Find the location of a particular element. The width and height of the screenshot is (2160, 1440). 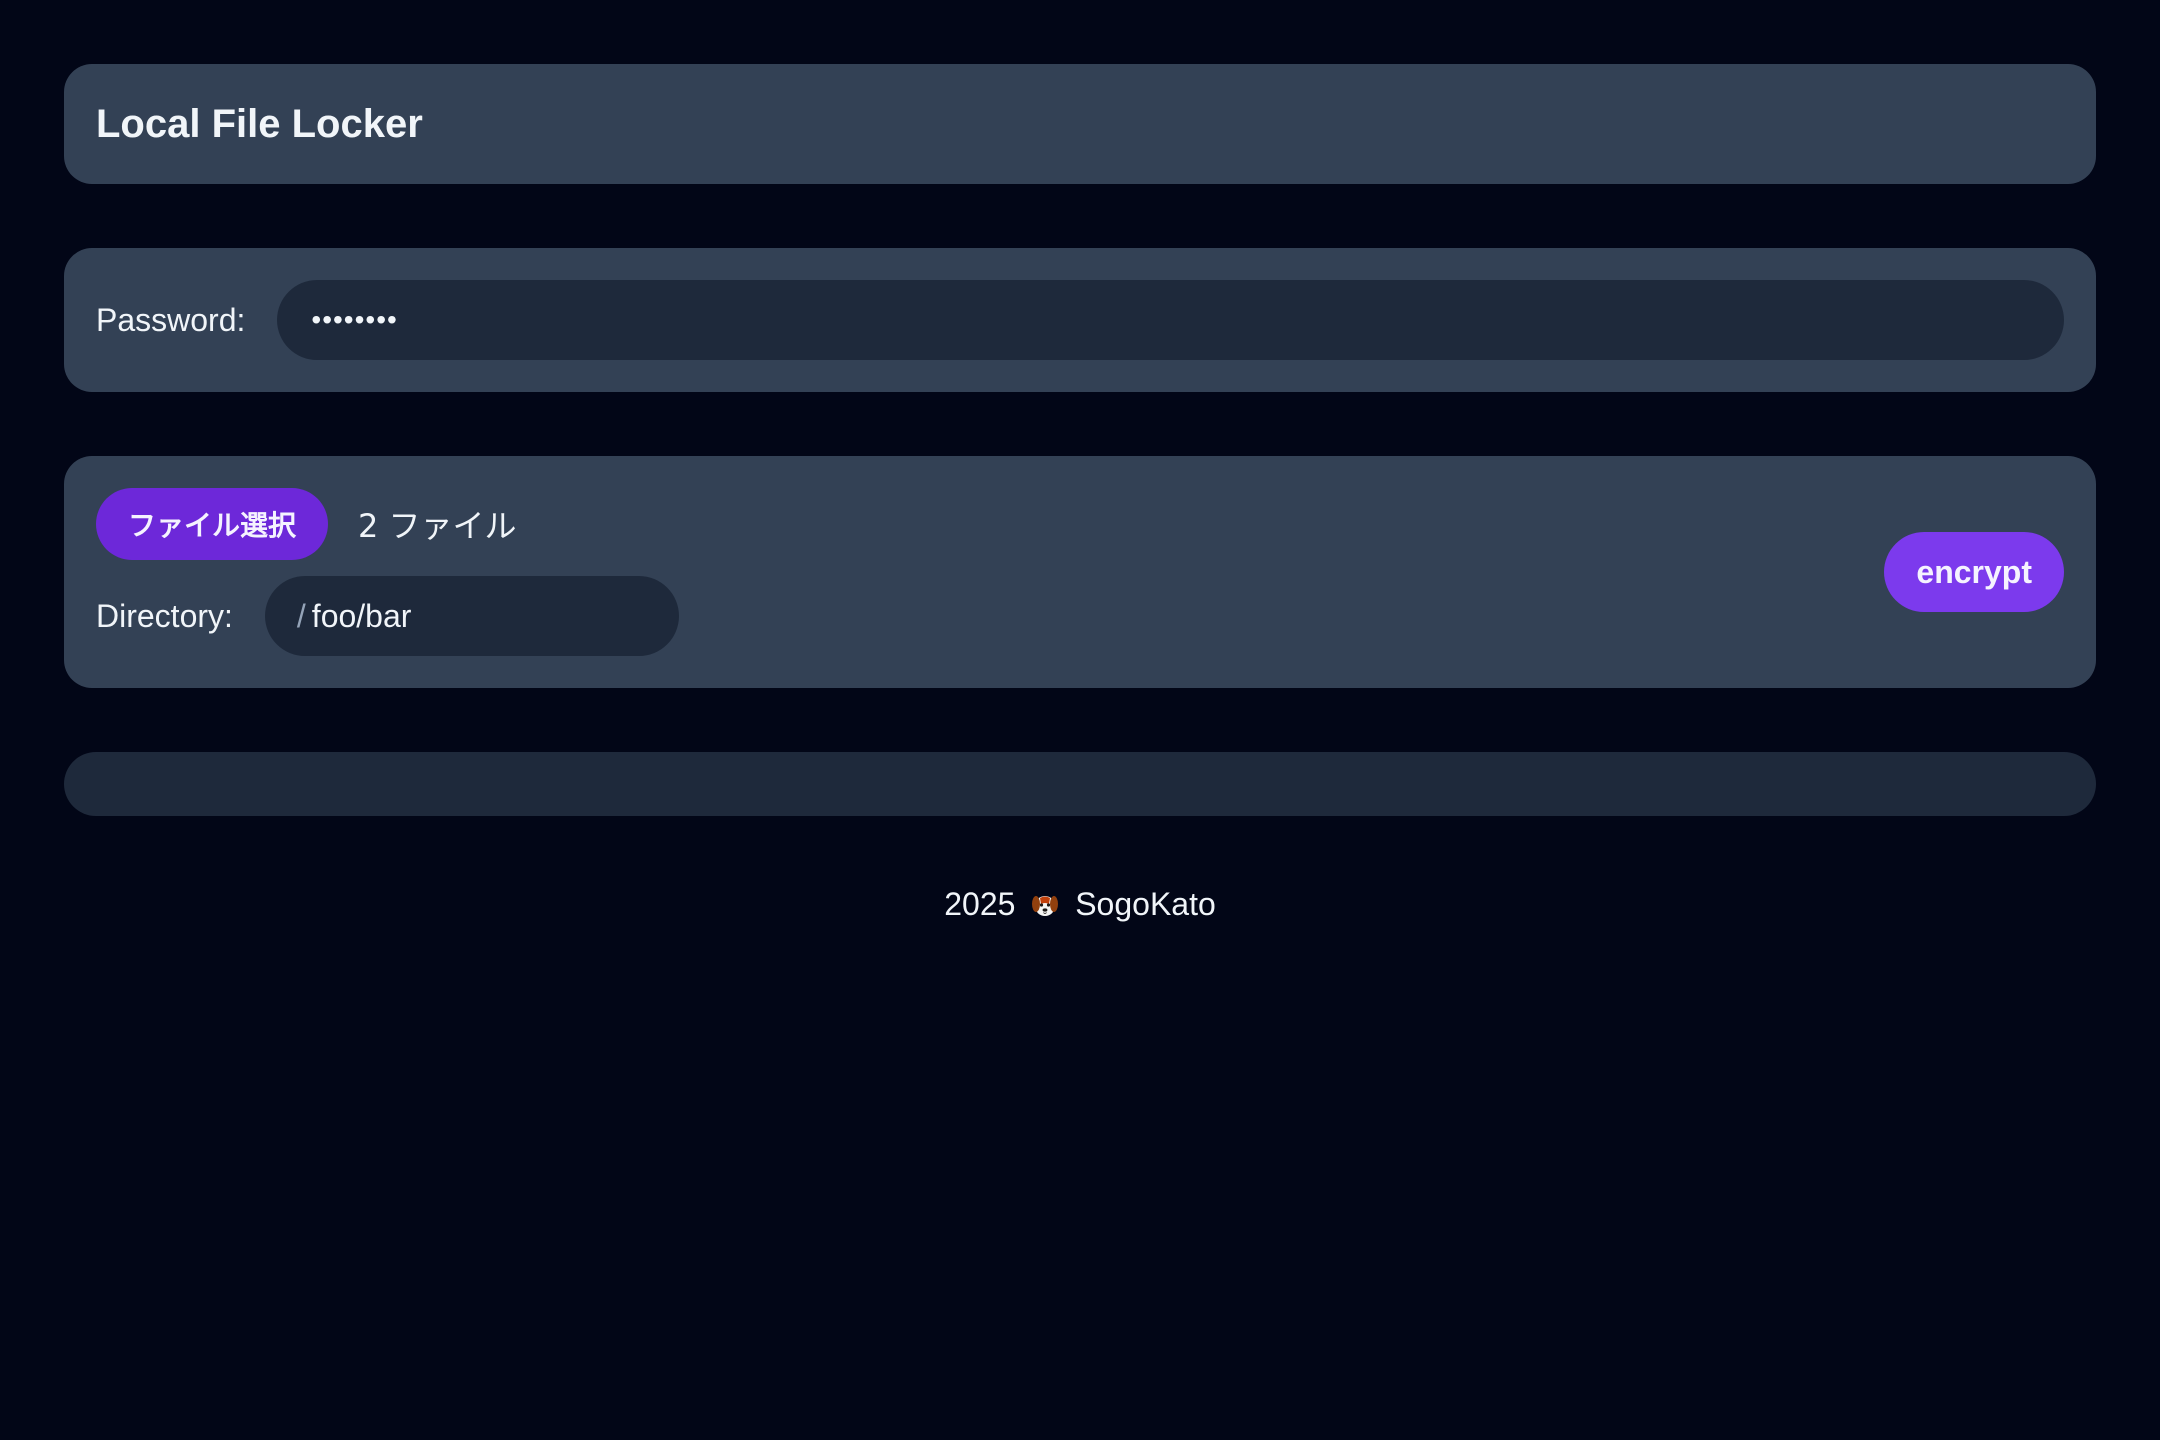

password-card: Password: is located at coordinates (1080, 320).